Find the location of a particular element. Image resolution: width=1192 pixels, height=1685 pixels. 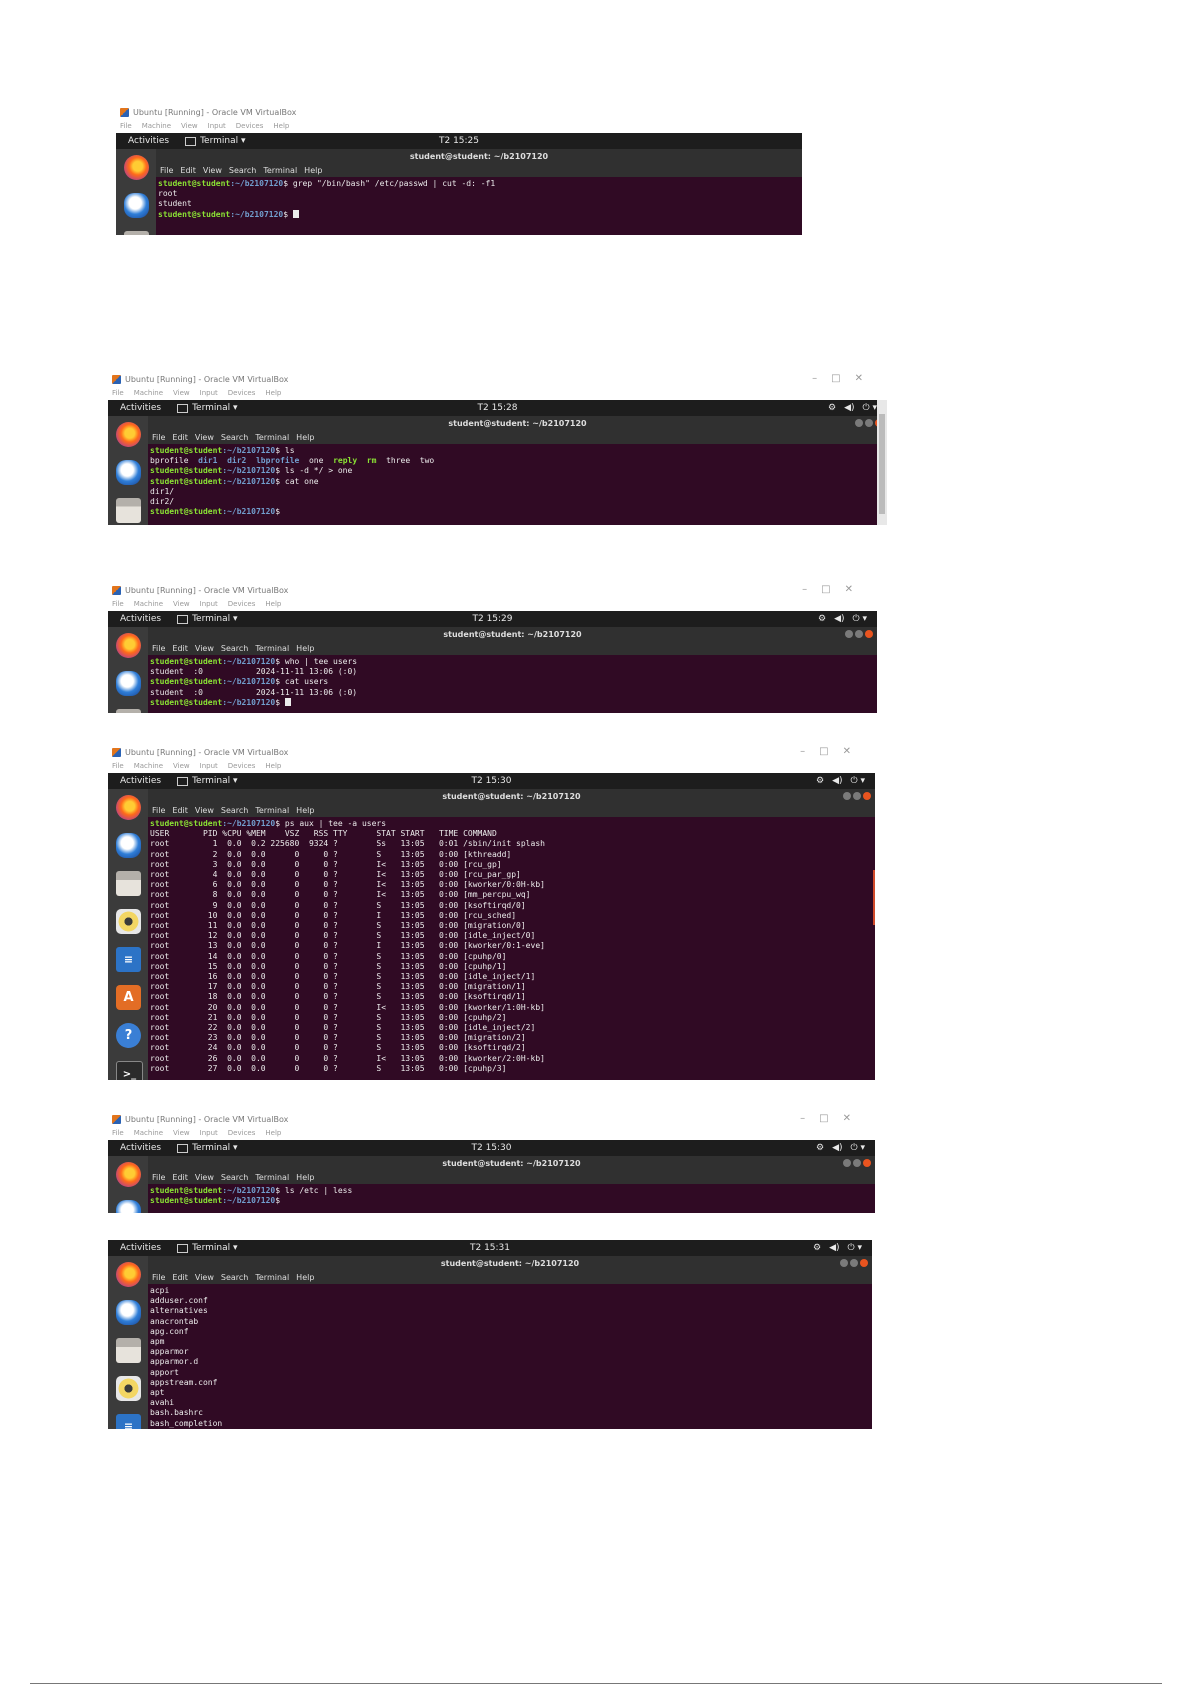

clock: T2 15:25 is located at coordinates (459, 141).